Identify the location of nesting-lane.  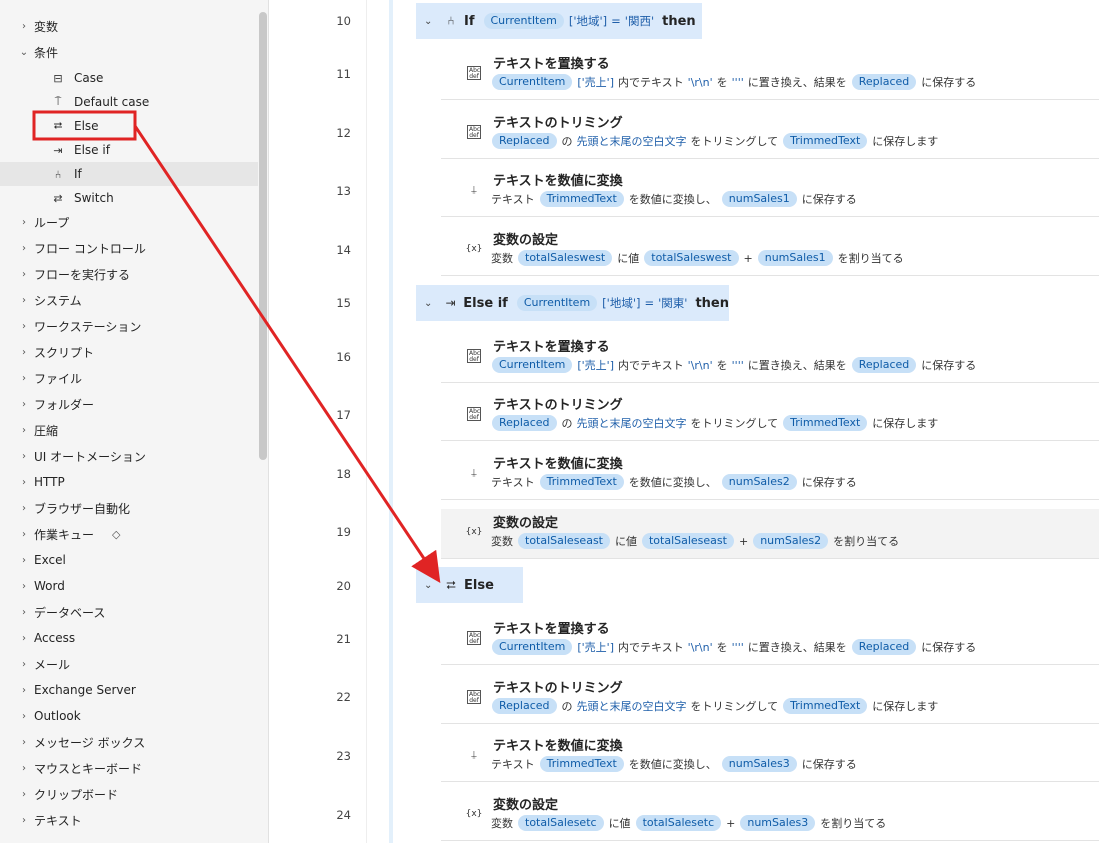
(391, 421).